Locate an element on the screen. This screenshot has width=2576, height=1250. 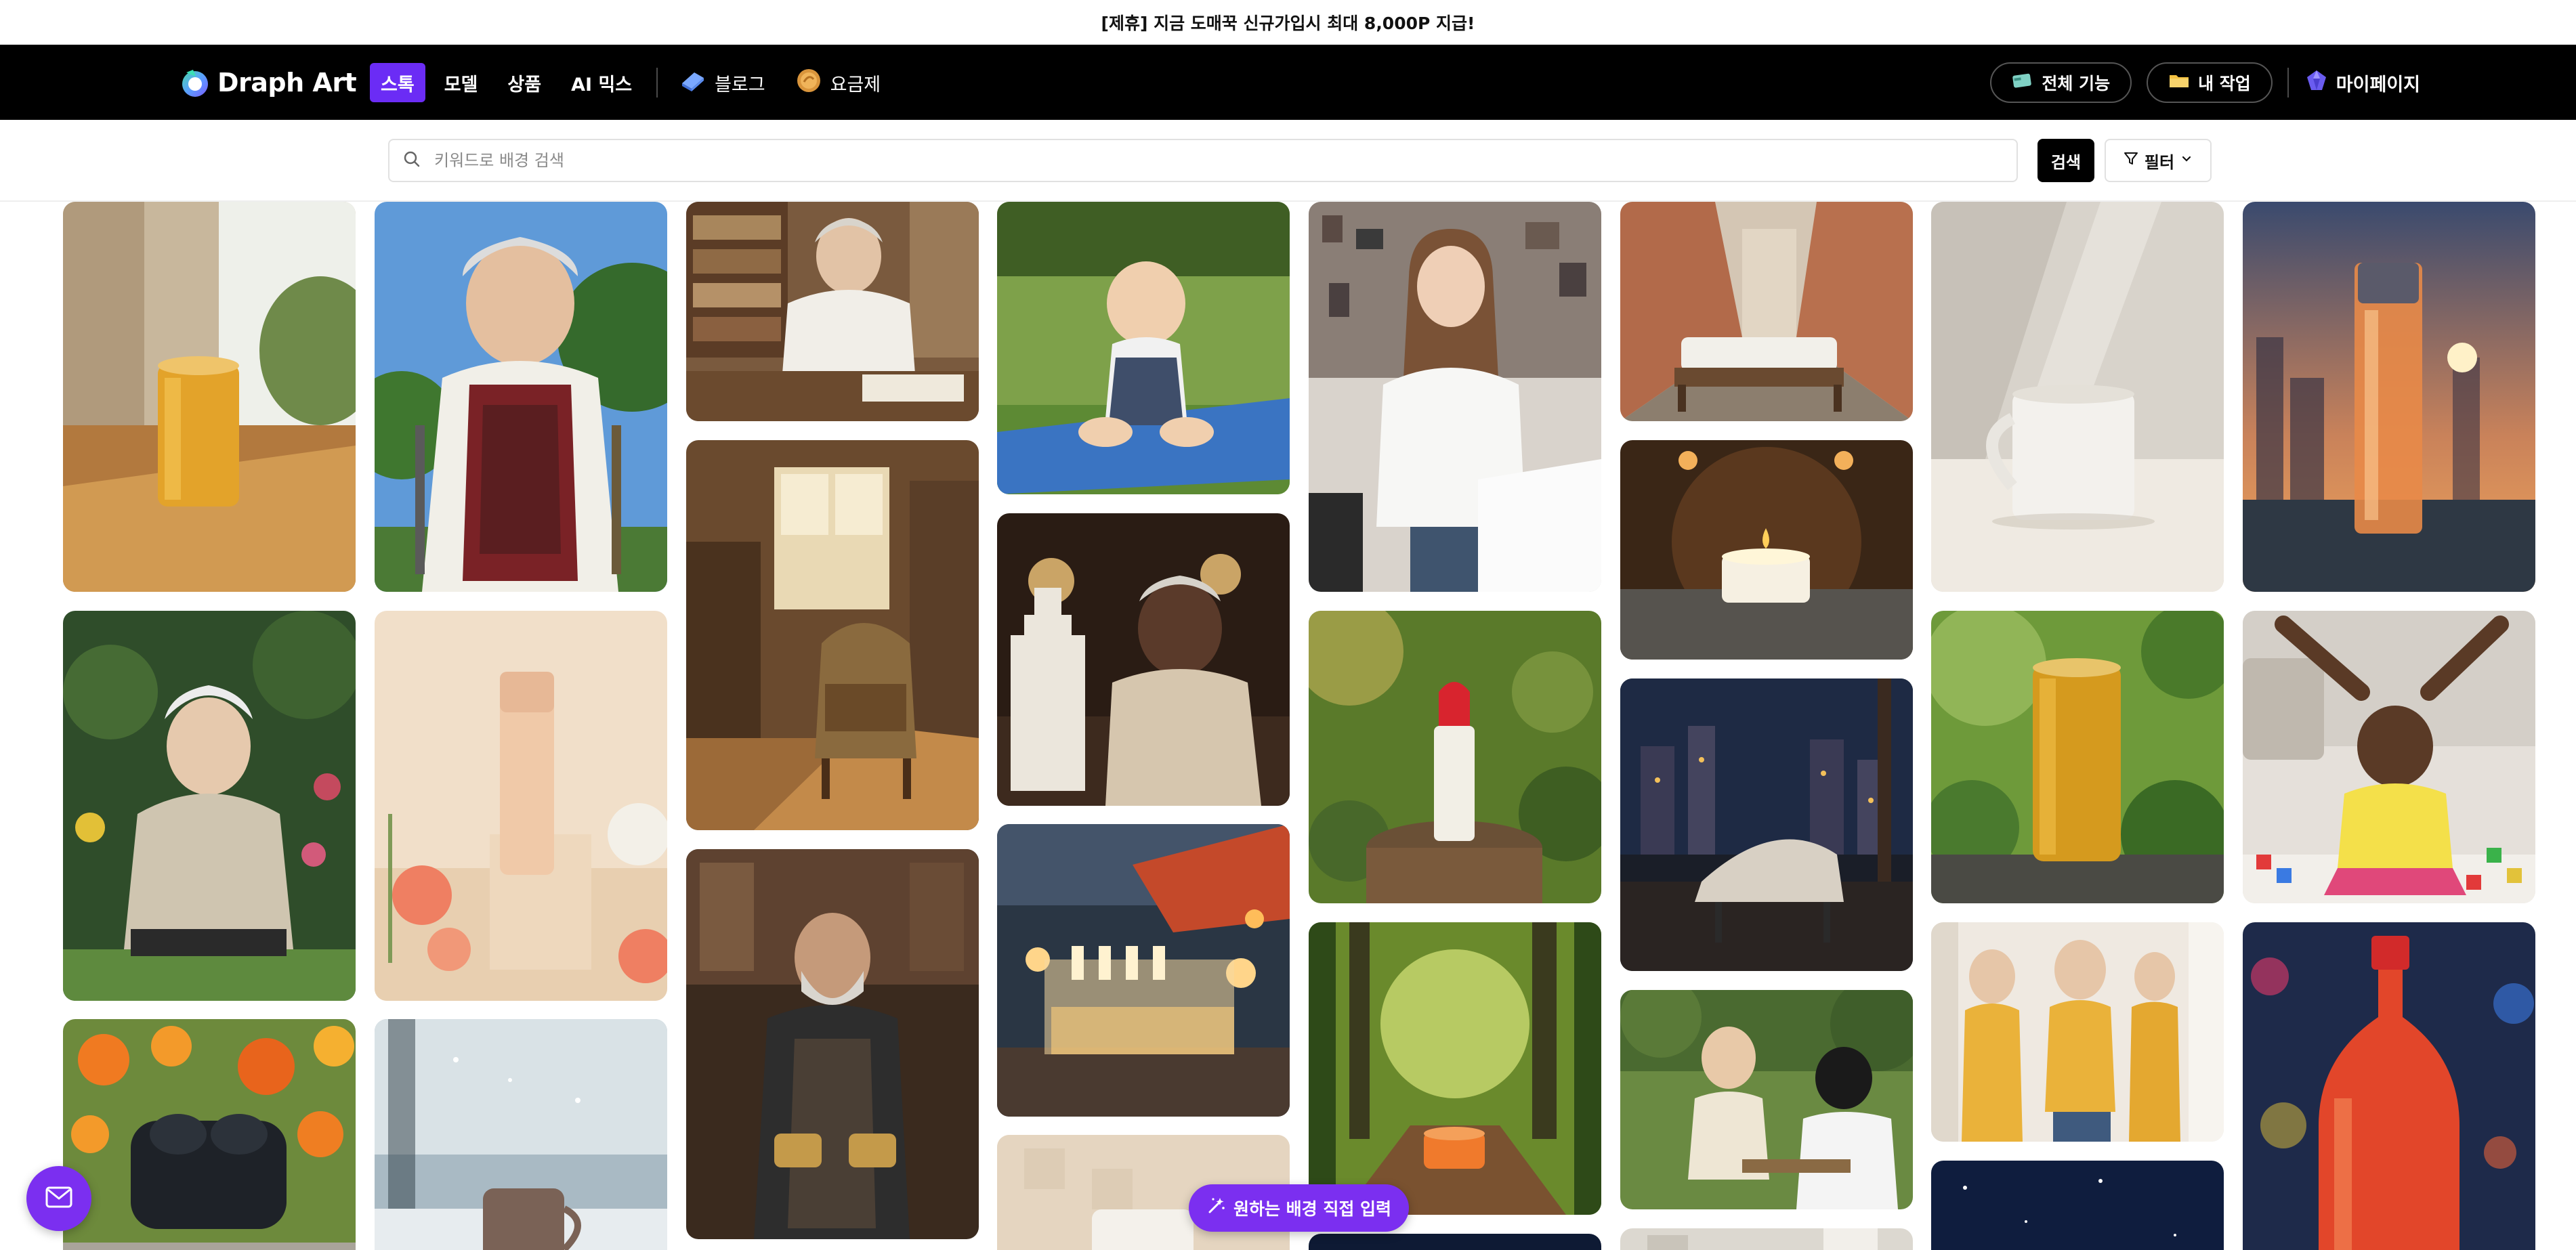
user-nav: 전체 기능 내 작업 마이페이지 is located at coordinates (2197, 83).